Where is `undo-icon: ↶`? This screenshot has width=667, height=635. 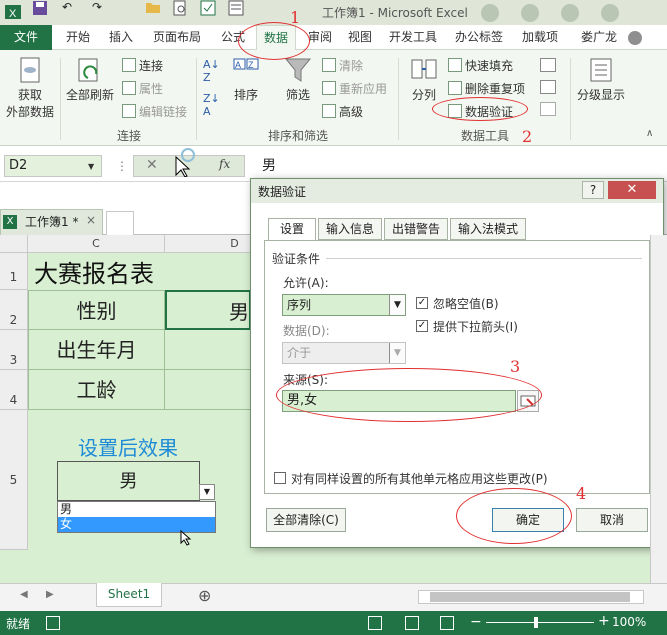
undo-icon: ↶ is located at coordinates (67, 7).